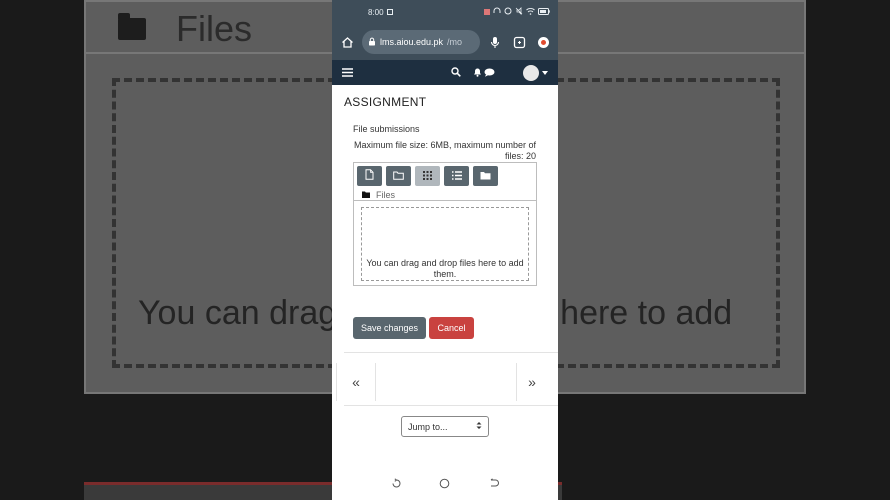  Describe the element at coordinates (477, 73) in the screenshot. I see `bell-icon` at that location.